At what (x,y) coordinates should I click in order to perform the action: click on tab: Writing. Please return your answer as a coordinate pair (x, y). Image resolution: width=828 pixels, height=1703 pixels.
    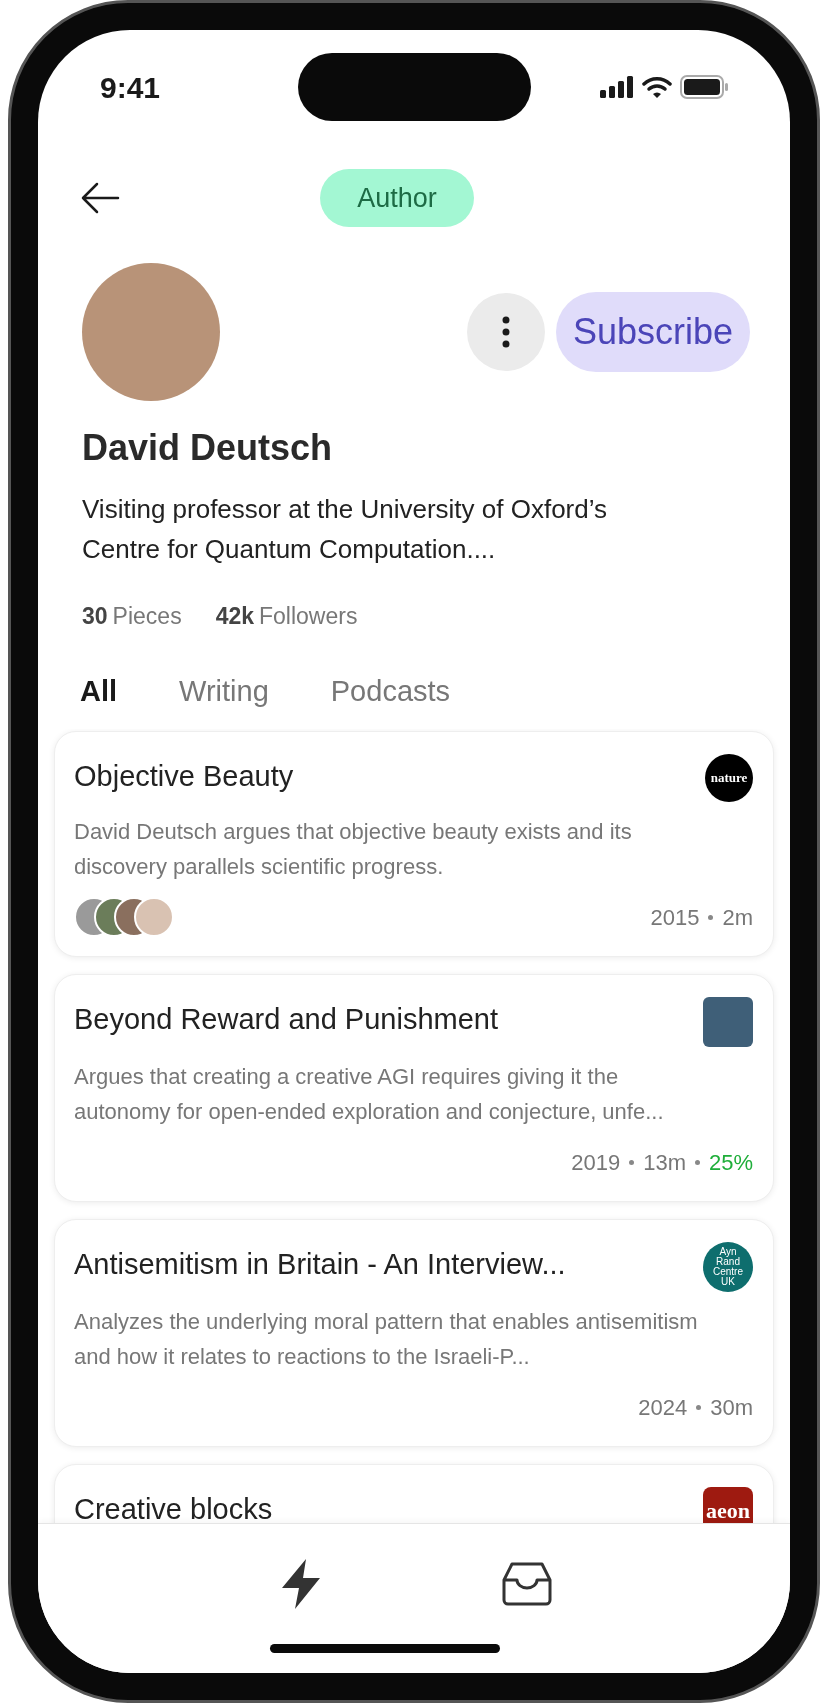
    Looking at the image, I should click on (224, 691).